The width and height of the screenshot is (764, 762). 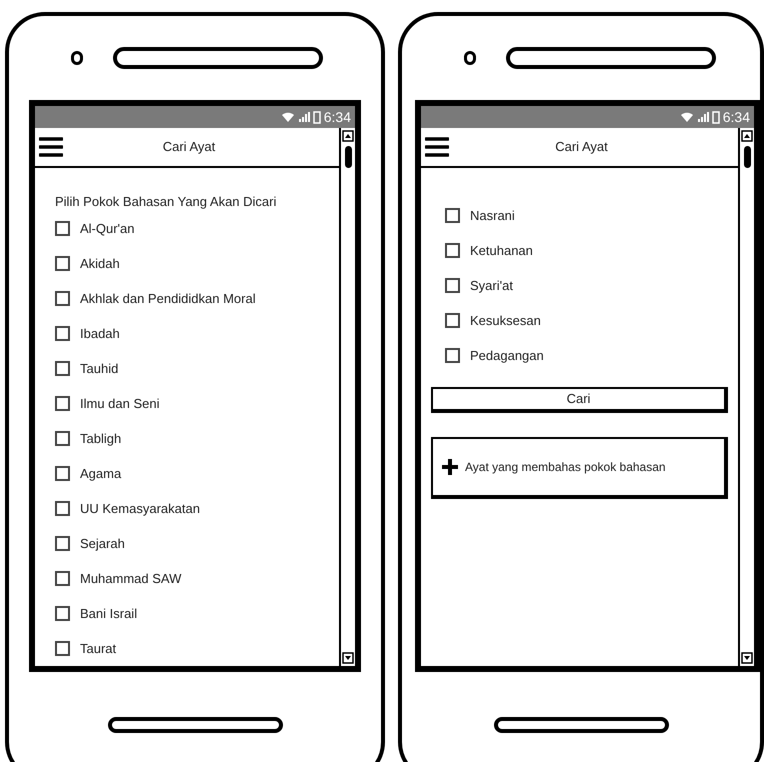 What do you see at coordinates (99, 369) in the screenshot?
I see `checkbox-label: Tauhid` at bounding box center [99, 369].